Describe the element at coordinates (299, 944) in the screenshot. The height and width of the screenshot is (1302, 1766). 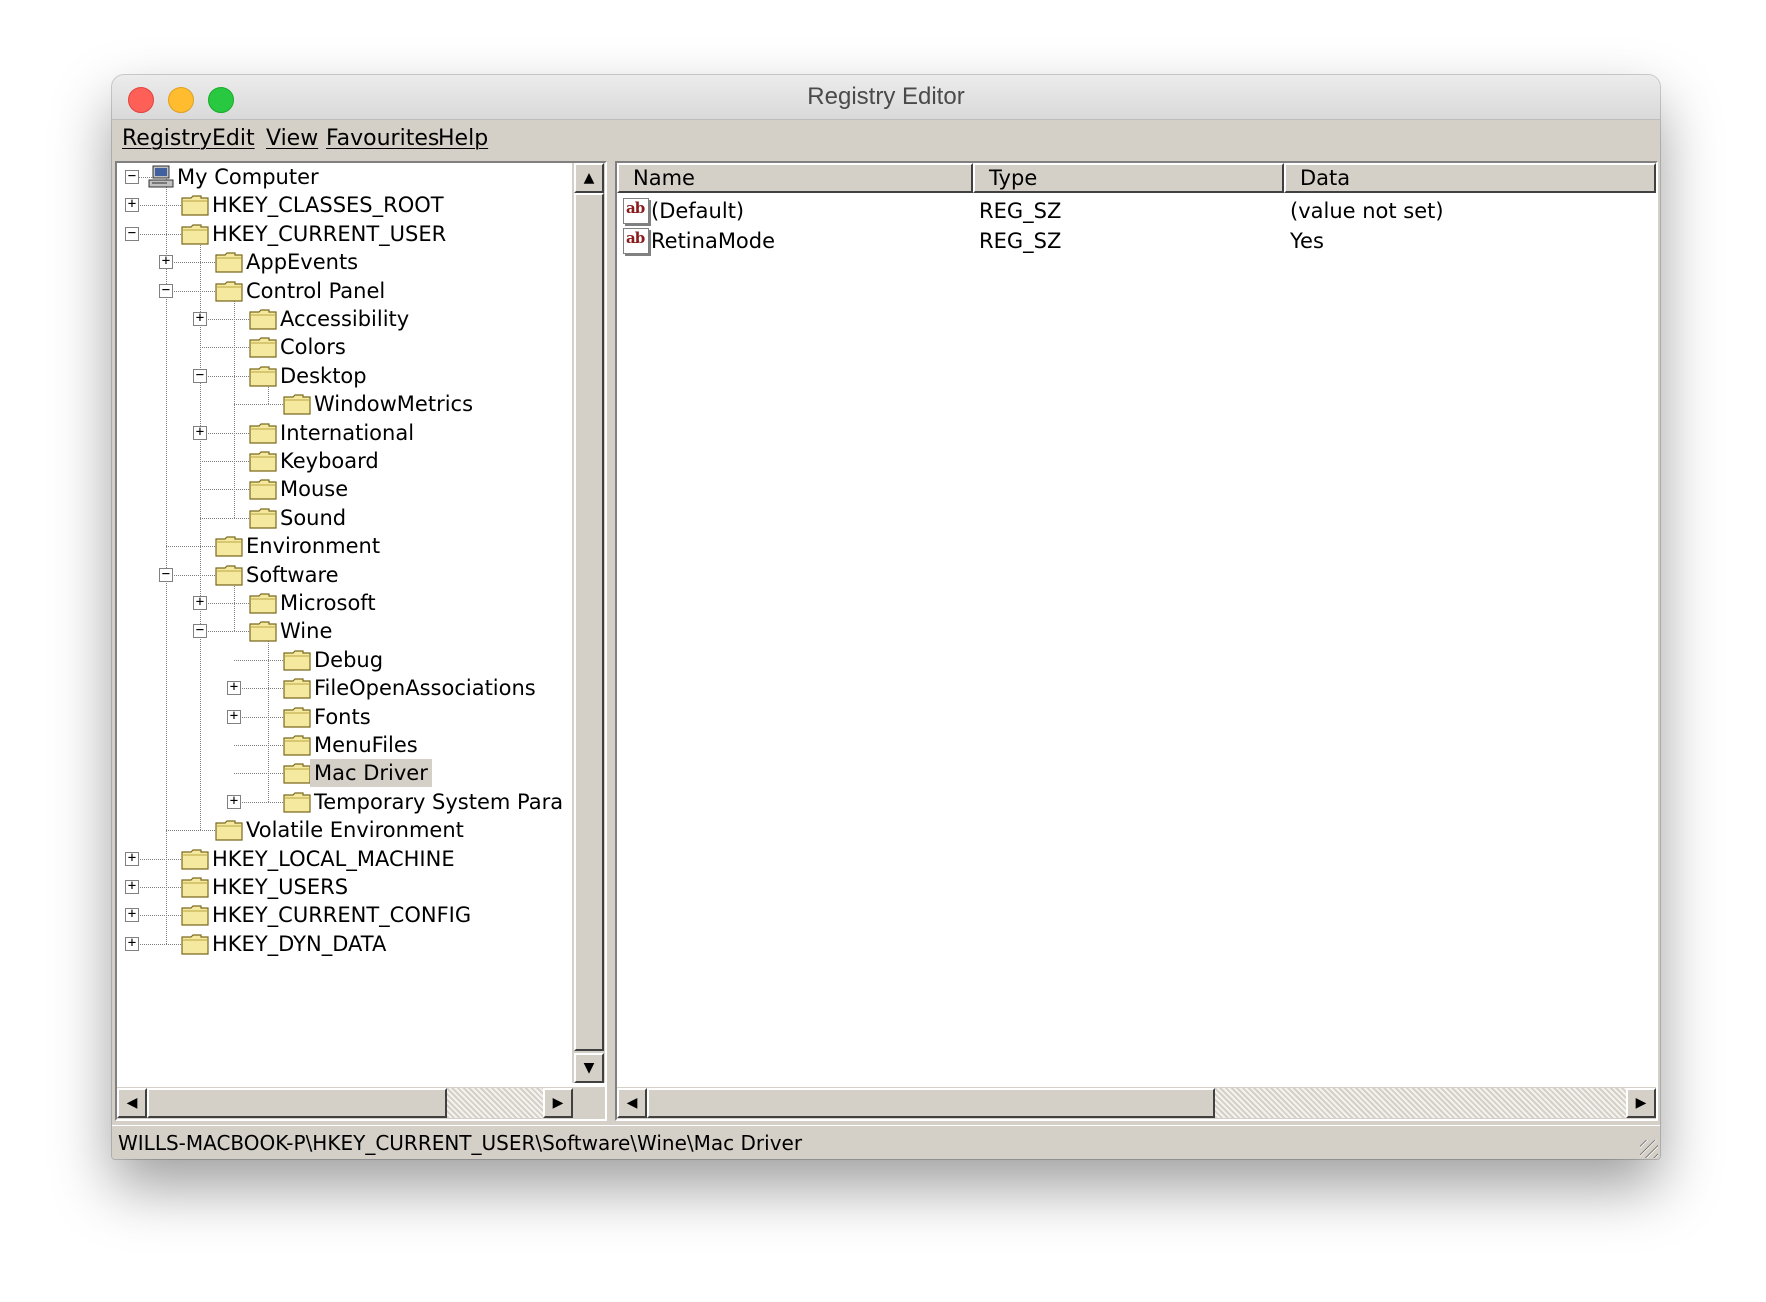
I see `tree-node-label: HKEY_DYN_DATA` at that location.